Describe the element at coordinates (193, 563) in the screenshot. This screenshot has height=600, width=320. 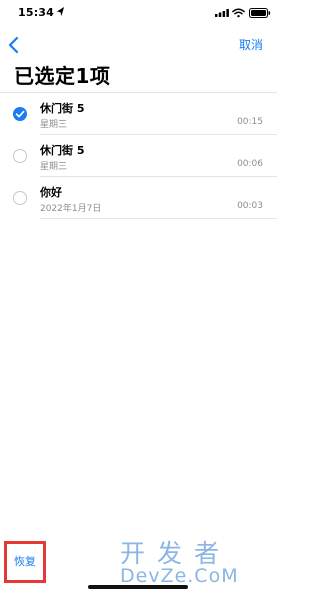
I see `watermark: 开发者 DevZe.CoM` at that location.